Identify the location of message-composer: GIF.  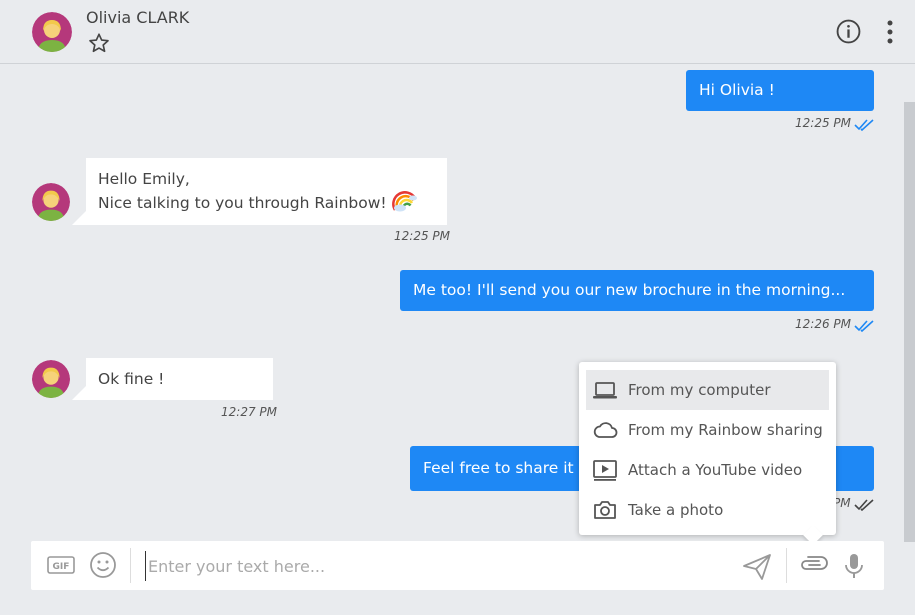
(457, 565).